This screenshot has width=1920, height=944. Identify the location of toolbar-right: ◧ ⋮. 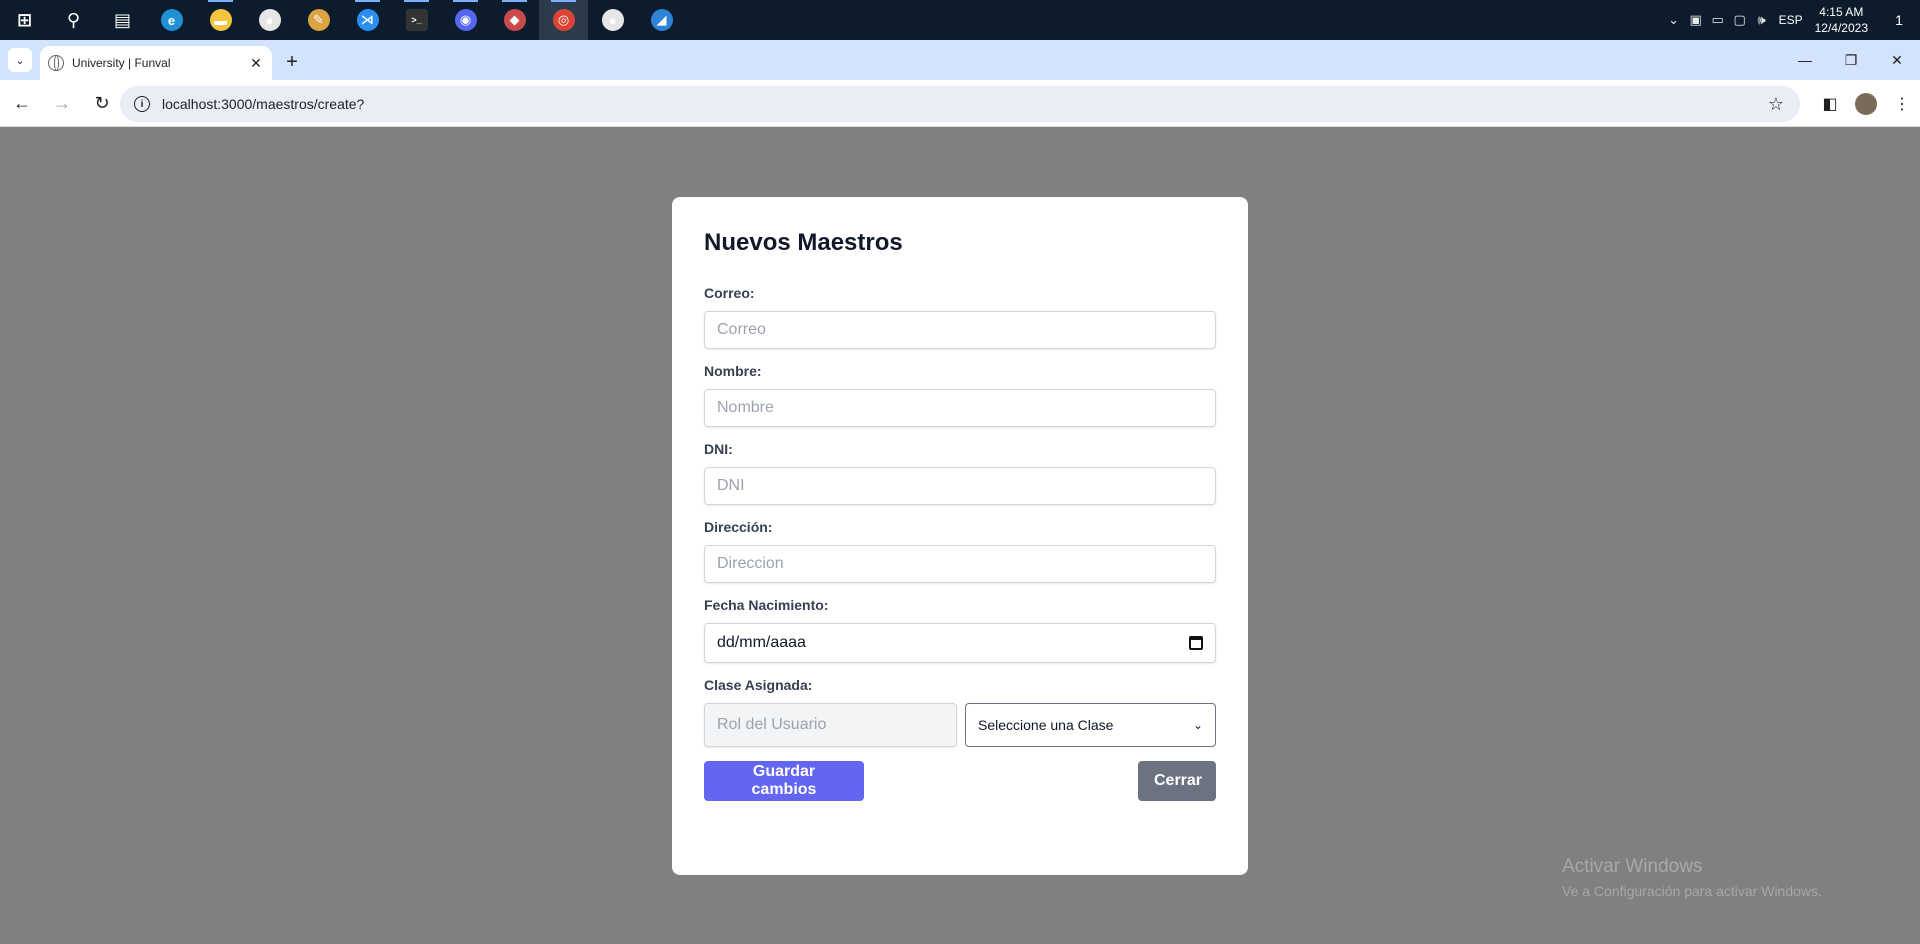
(1866, 103).